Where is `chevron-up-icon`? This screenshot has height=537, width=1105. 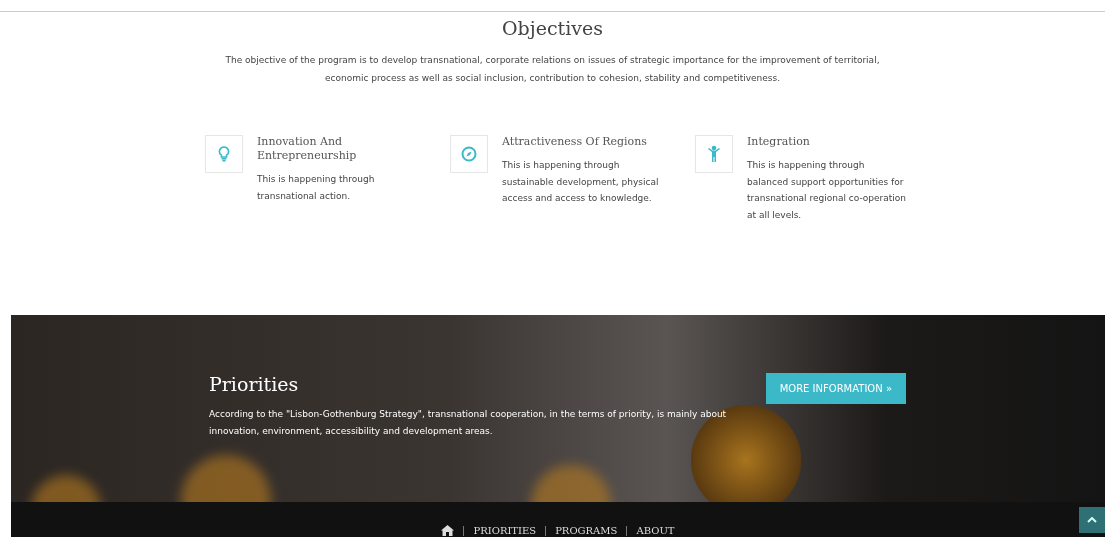
chevron-up-icon is located at coordinates (1092, 520).